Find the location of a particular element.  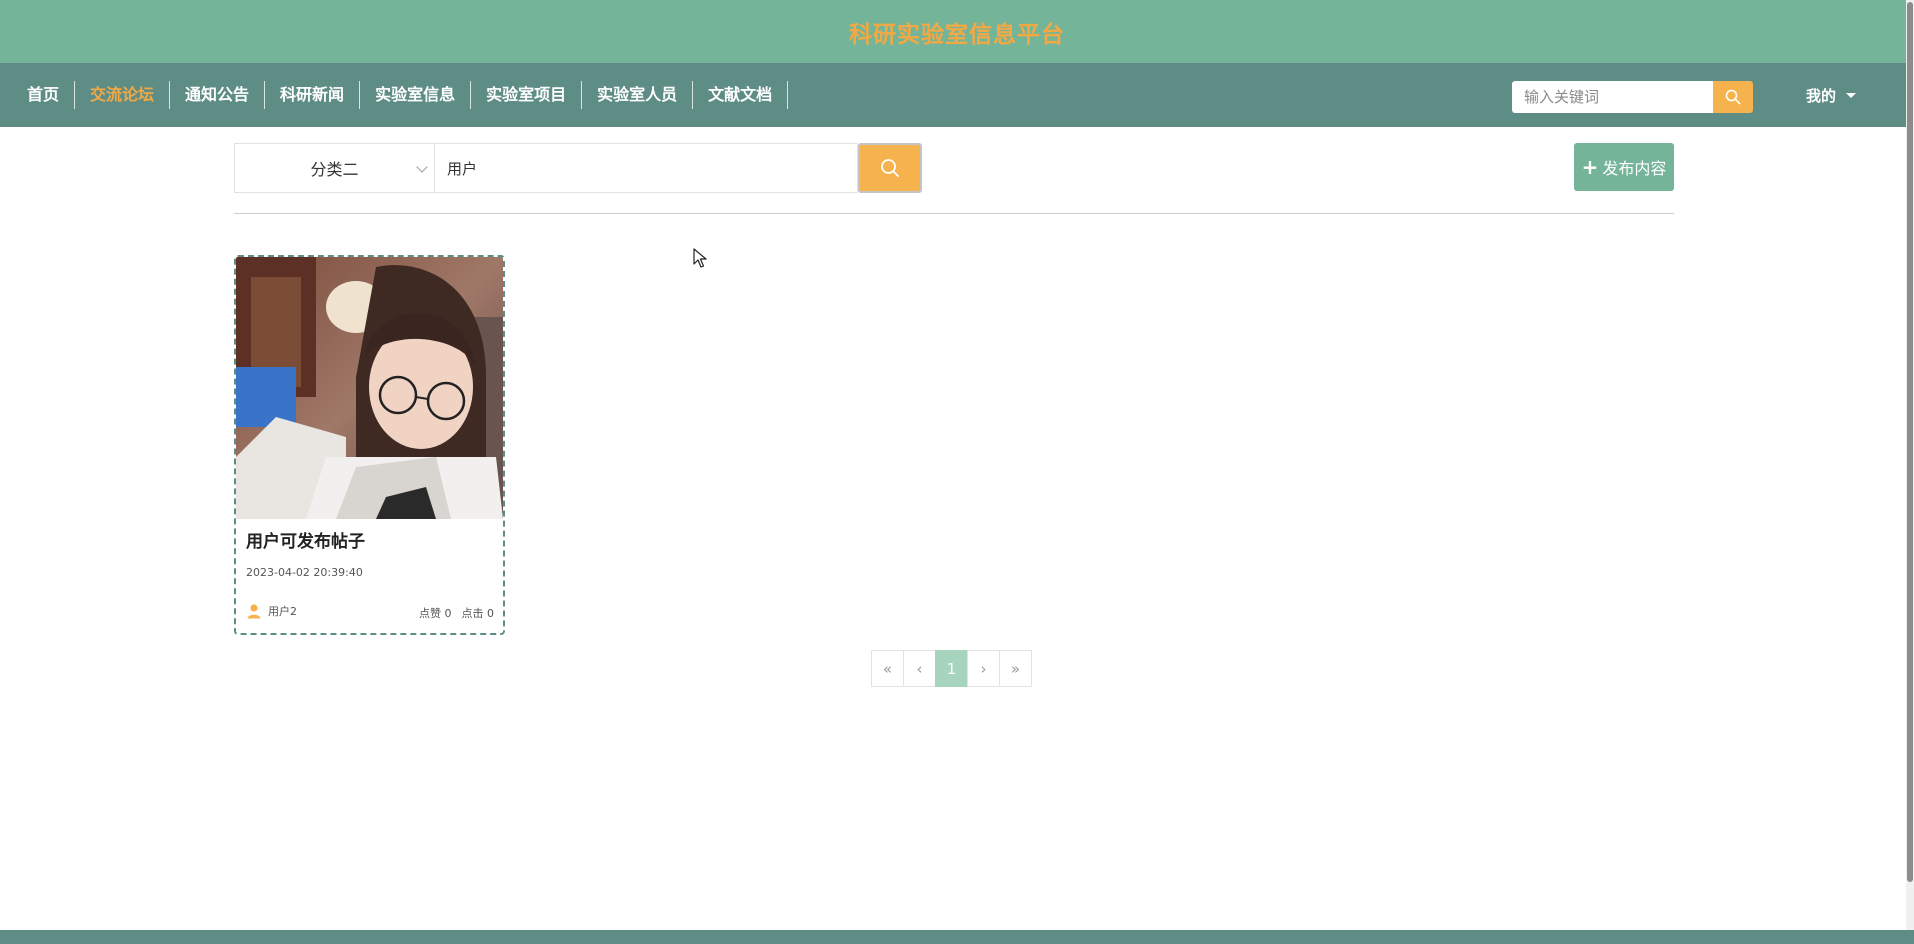

post-photo is located at coordinates (369, 388).